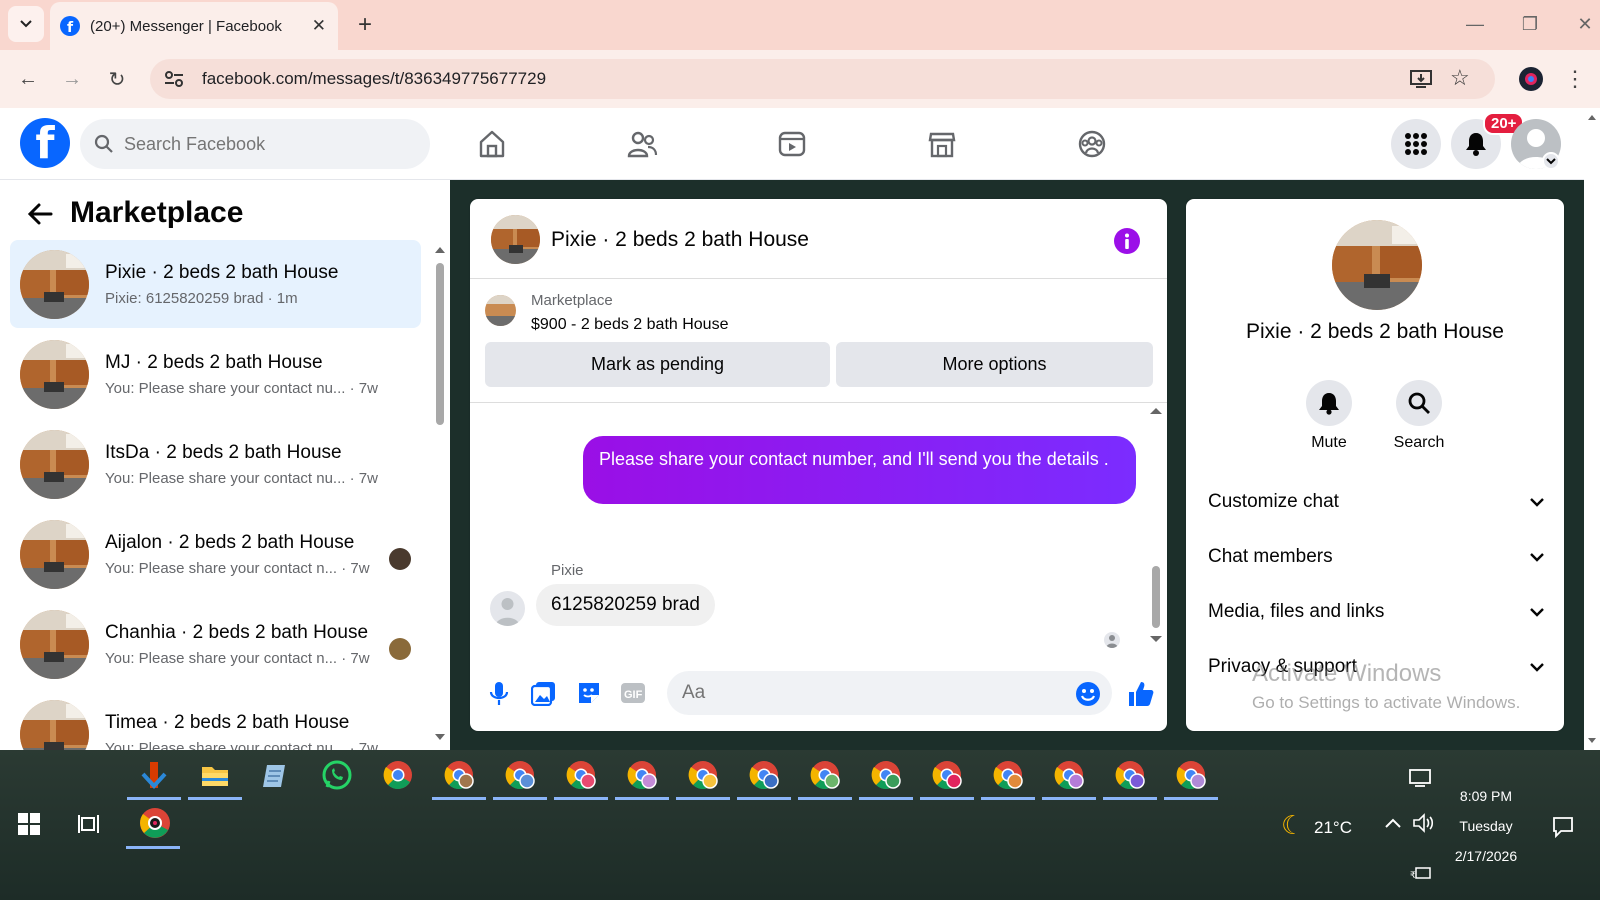 The image size is (1600, 900). What do you see at coordinates (792, 144) in the screenshot?
I see `video-nav-icon` at bounding box center [792, 144].